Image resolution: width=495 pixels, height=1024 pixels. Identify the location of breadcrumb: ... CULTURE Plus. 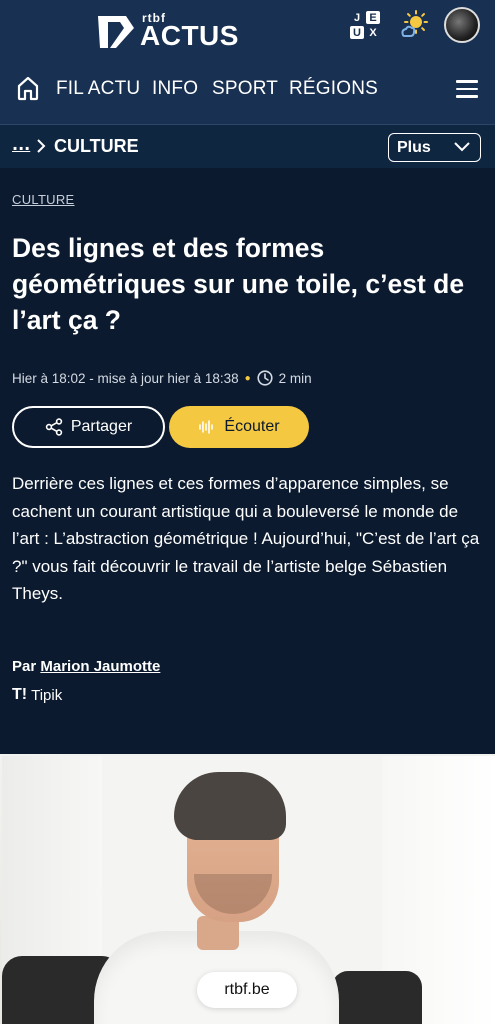
(247, 146).